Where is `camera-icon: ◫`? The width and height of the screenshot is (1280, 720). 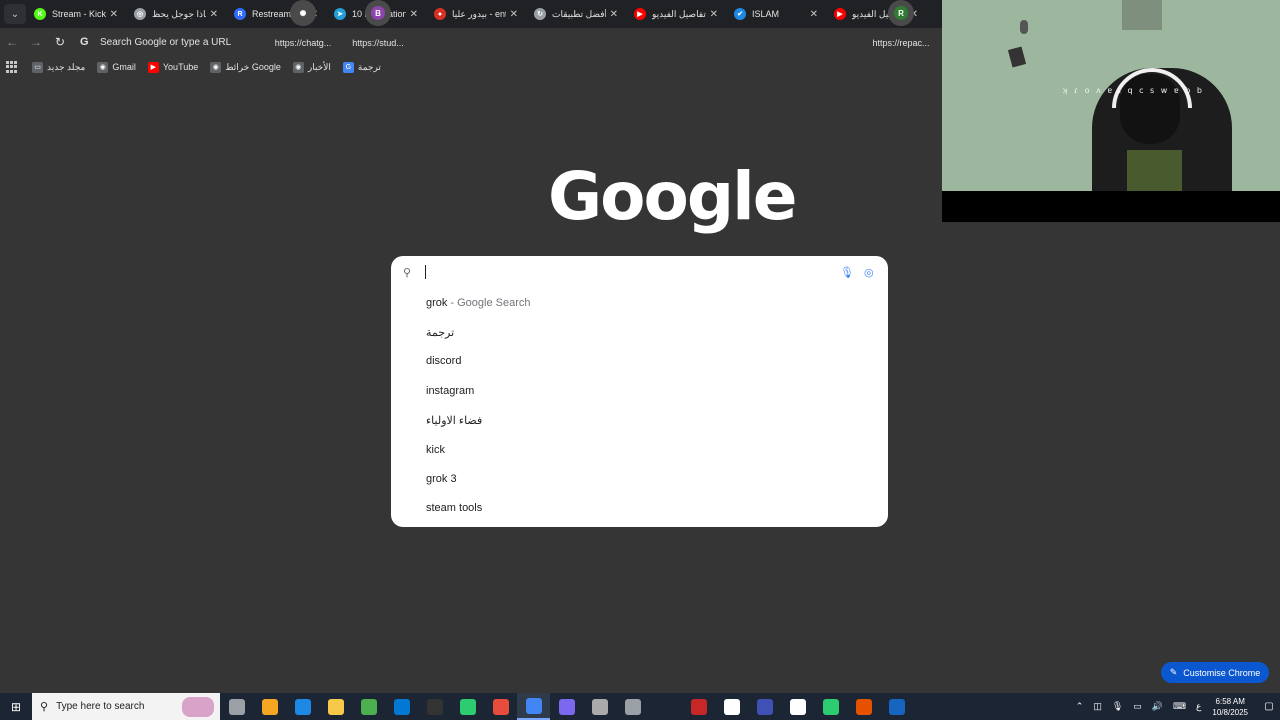
camera-icon: ◫ is located at coordinates (1097, 706).